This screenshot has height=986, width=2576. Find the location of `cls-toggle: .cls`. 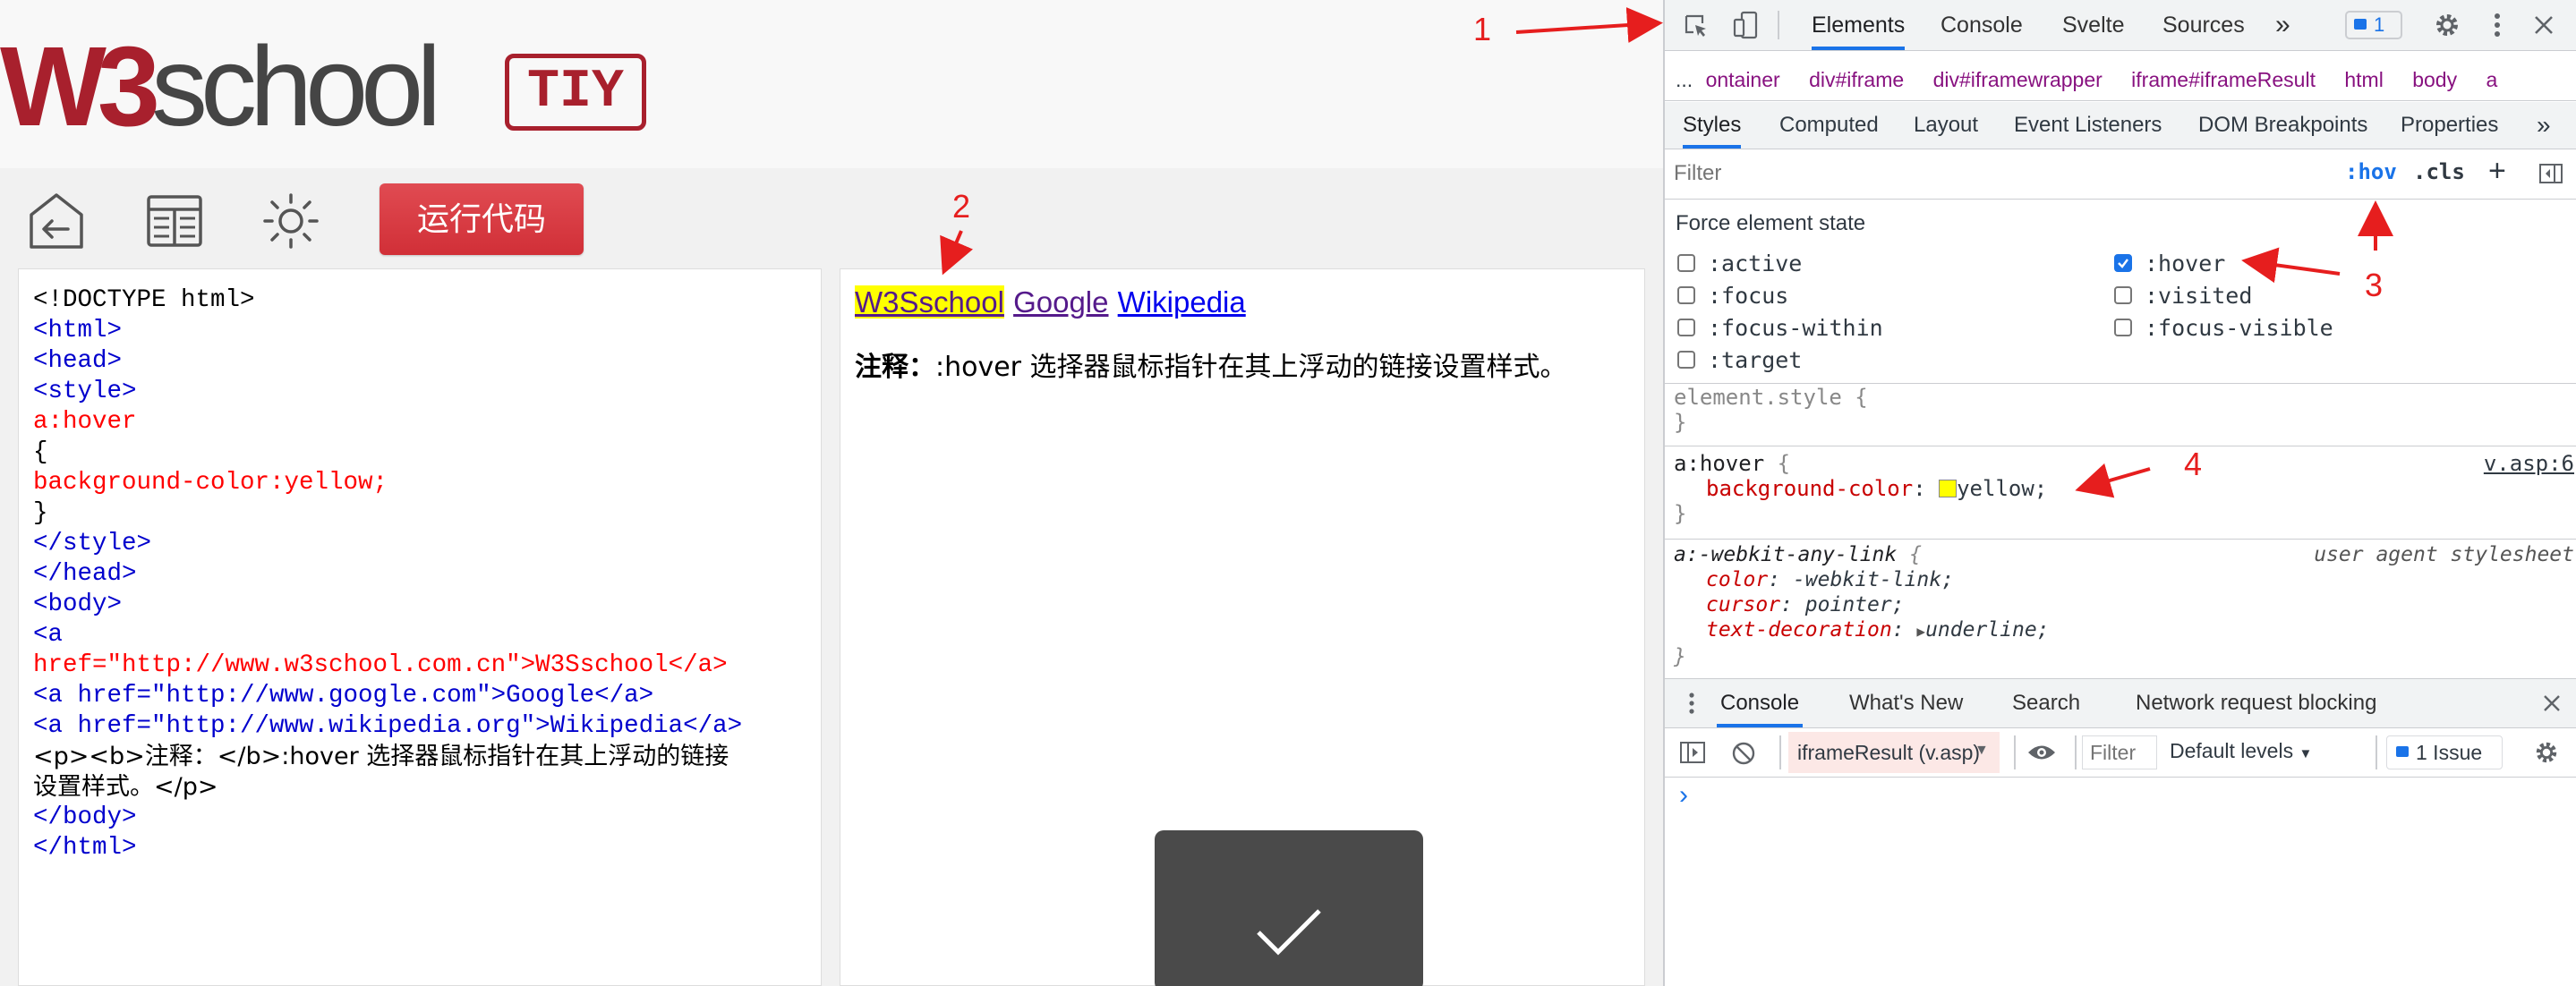

cls-toggle: .cls is located at coordinates (2439, 171).